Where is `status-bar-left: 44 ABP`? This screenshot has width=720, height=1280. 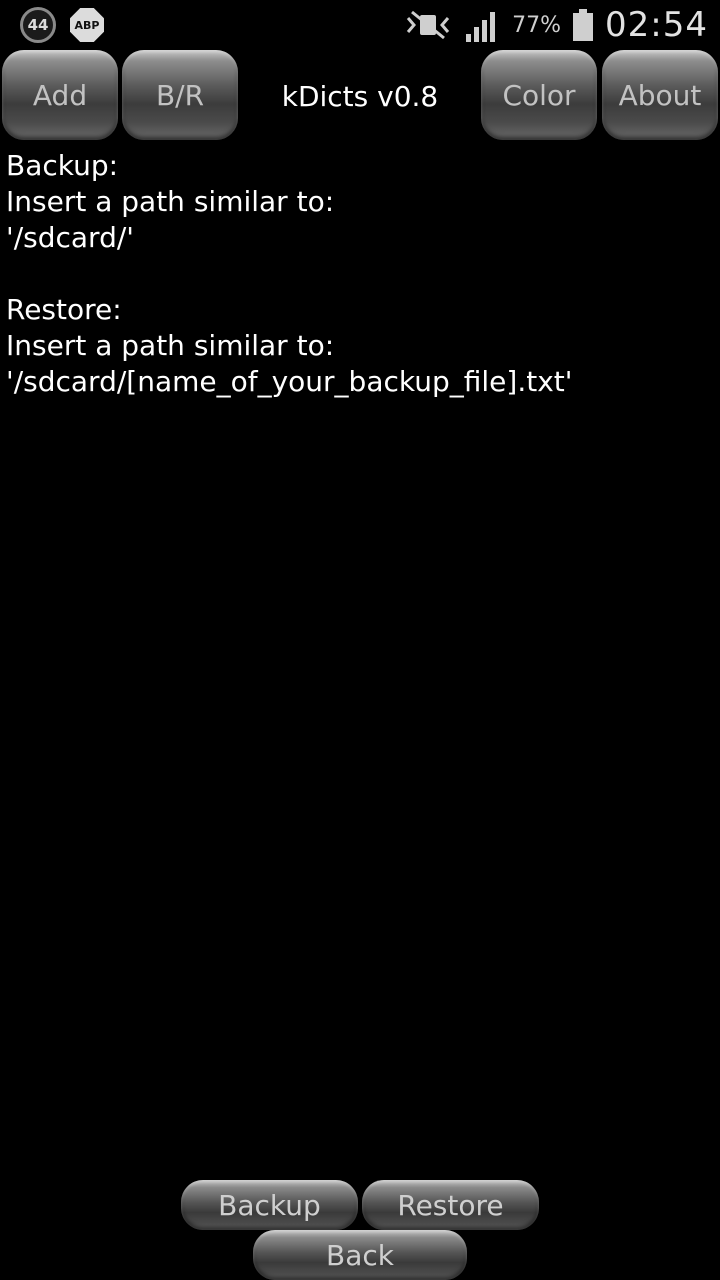 status-bar-left: 44 ABP is located at coordinates (62, 25).